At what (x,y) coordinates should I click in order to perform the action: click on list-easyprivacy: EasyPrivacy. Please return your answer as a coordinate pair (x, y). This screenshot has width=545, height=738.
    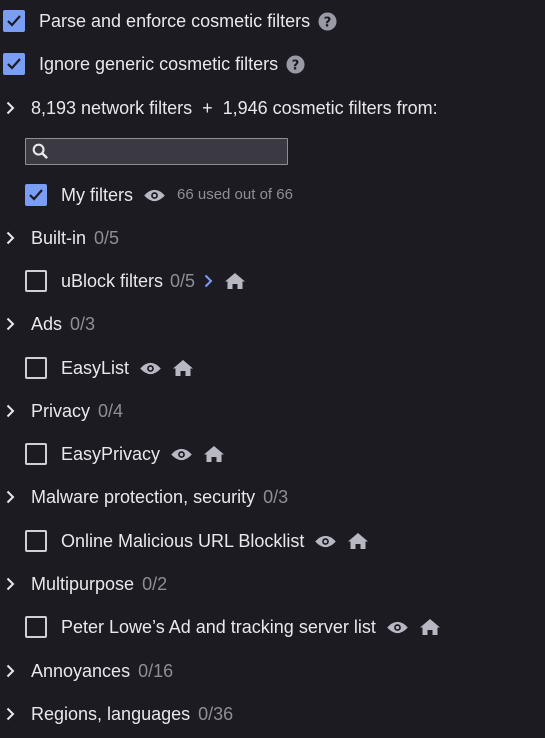
    Looking at the image, I should click on (125, 454).